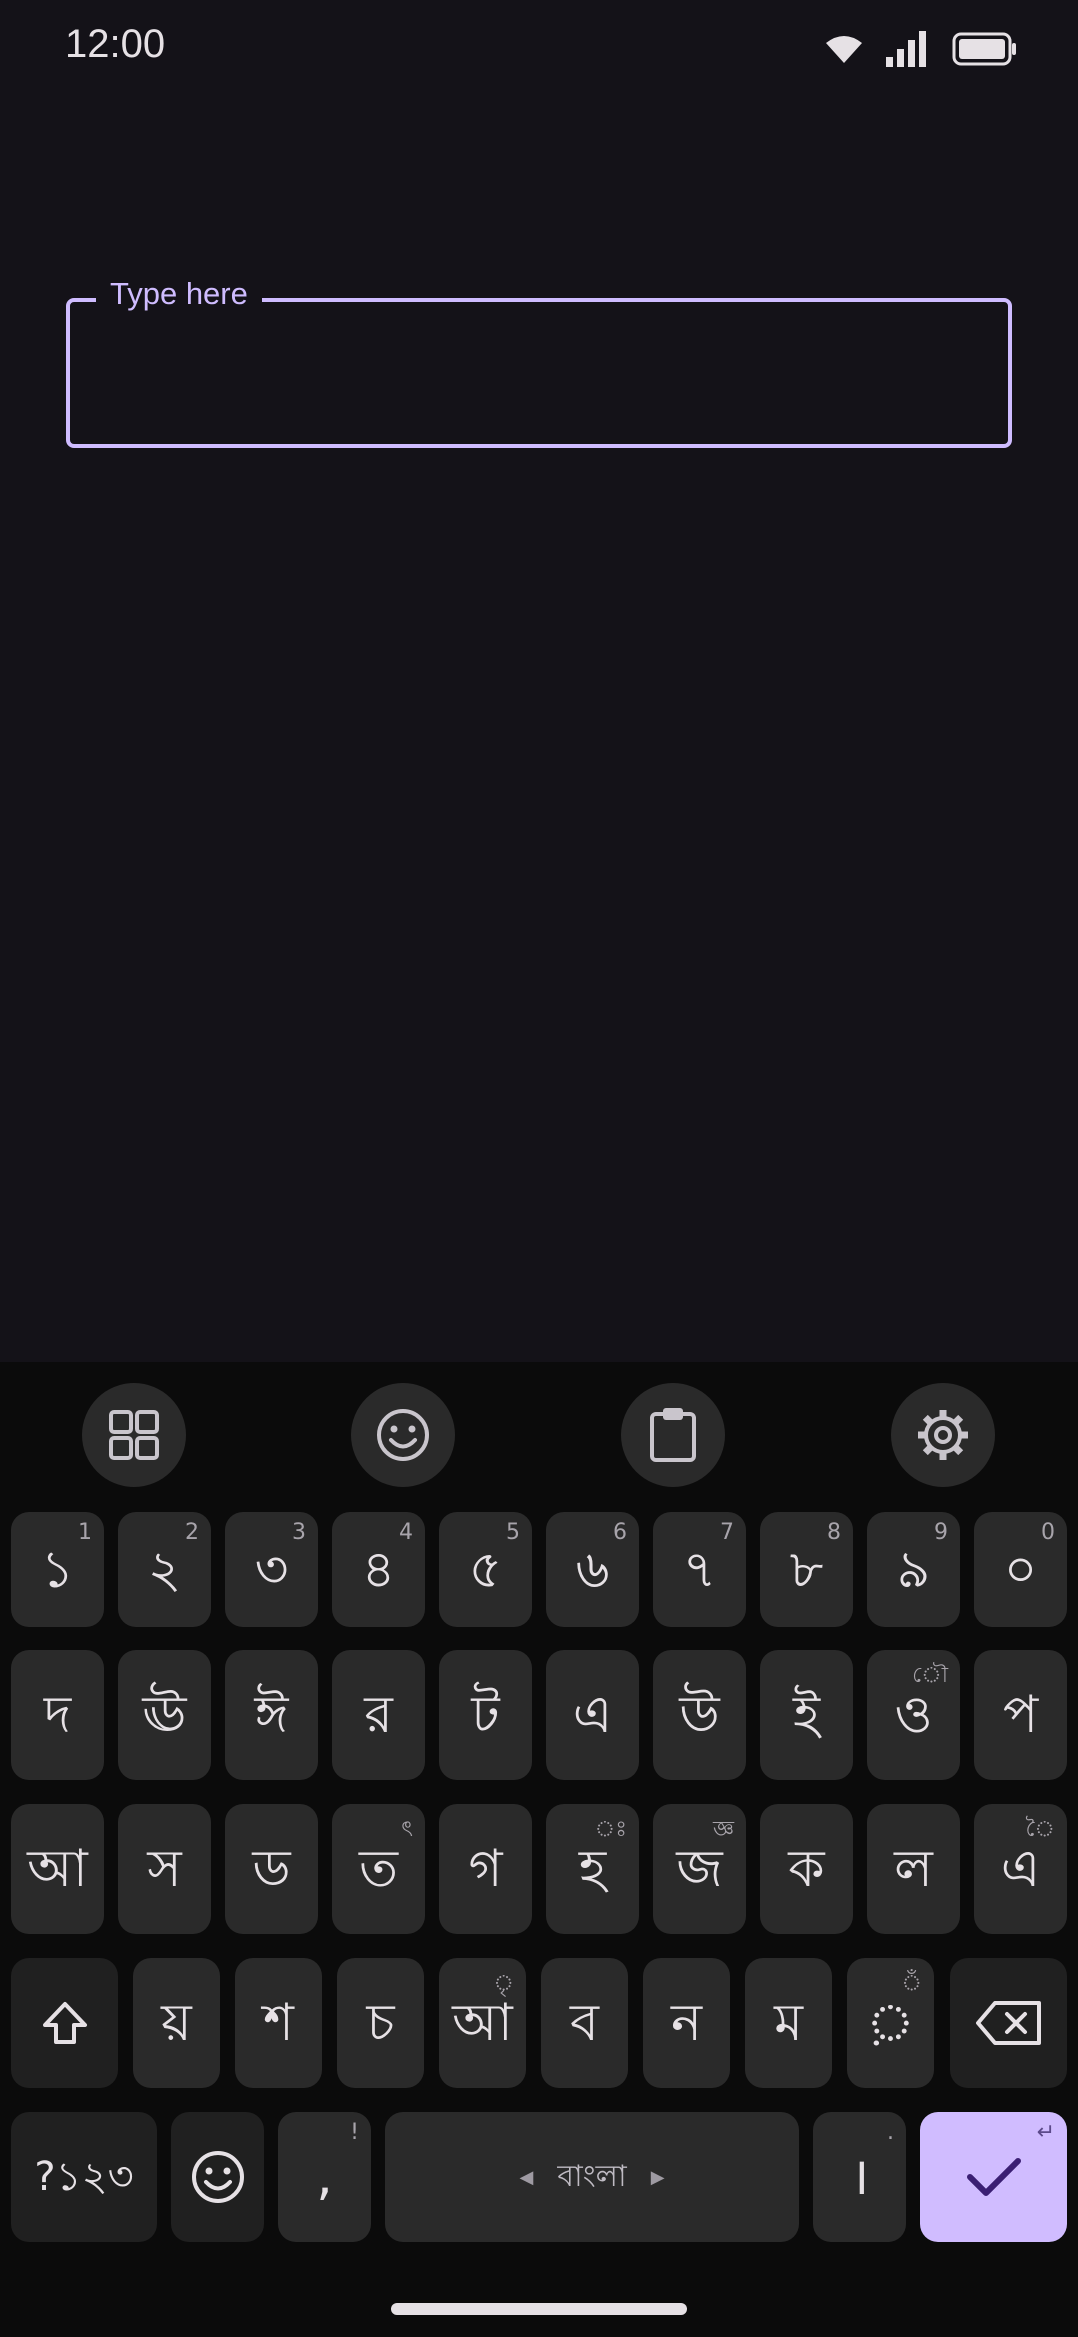  What do you see at coordinates (179, 294) in the screenshot?
I see `text-field-label: Type here` at bounding box center [179, 294].